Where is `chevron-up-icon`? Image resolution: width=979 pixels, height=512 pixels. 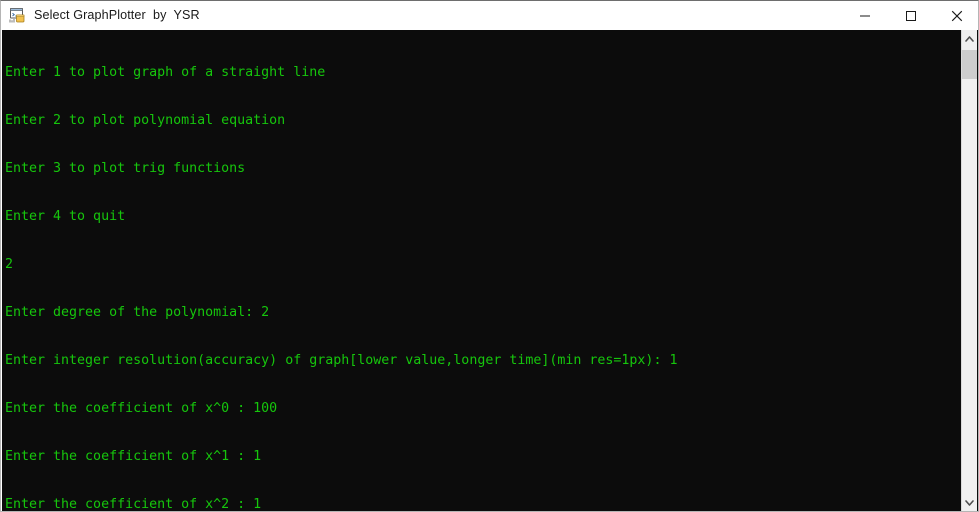
chevron-up-icon is located at coordinates (969, 39).